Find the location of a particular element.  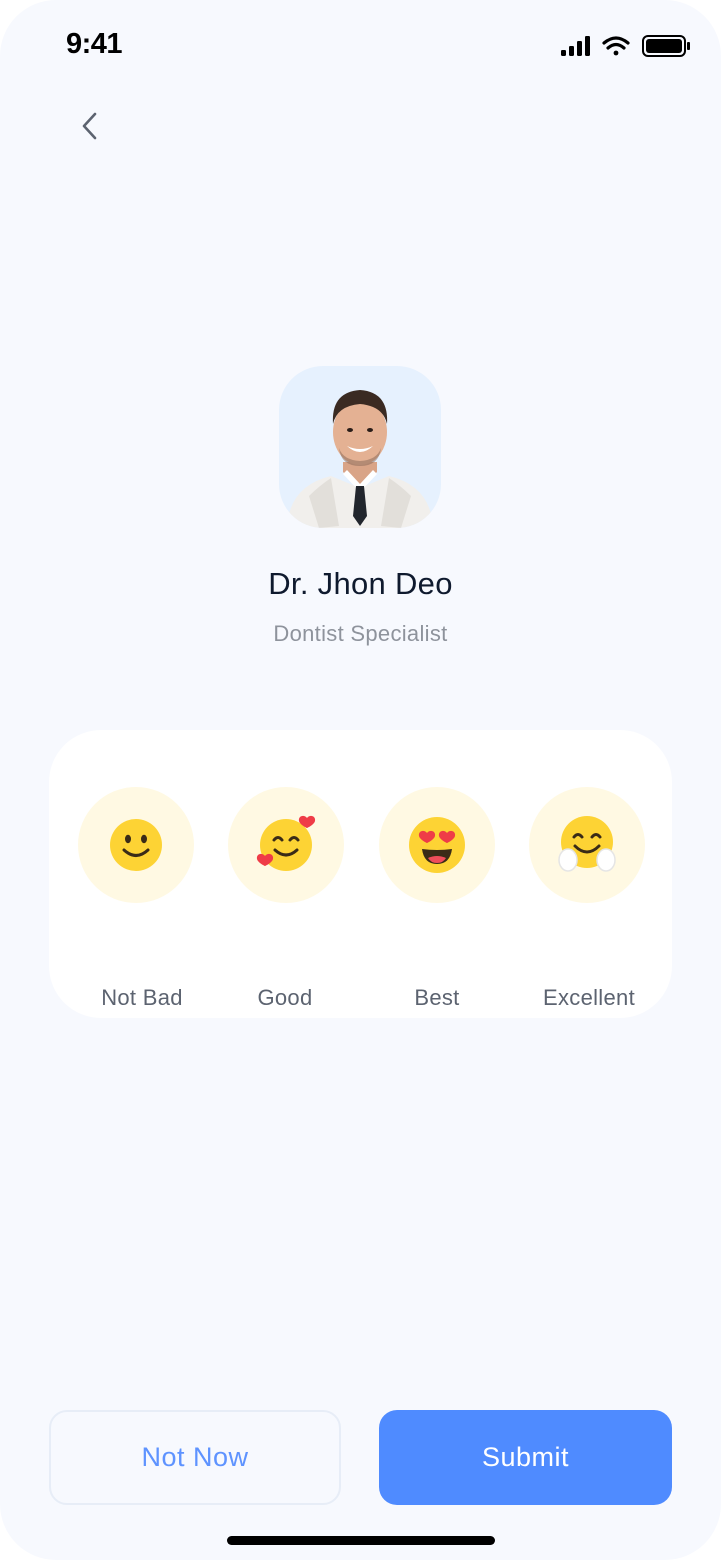

rating-label-excellent: Excellent is located at coordinates (589, 997).